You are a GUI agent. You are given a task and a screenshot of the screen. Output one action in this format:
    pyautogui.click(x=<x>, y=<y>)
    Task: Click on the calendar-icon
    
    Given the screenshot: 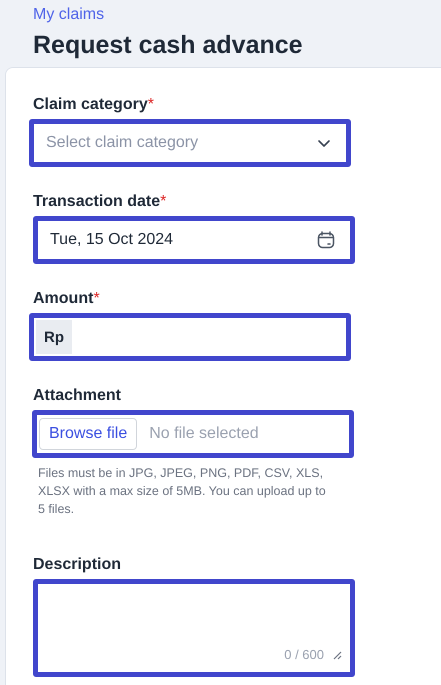 What is the action you would take?
    pyautogui.click(x=326, y=240)
    